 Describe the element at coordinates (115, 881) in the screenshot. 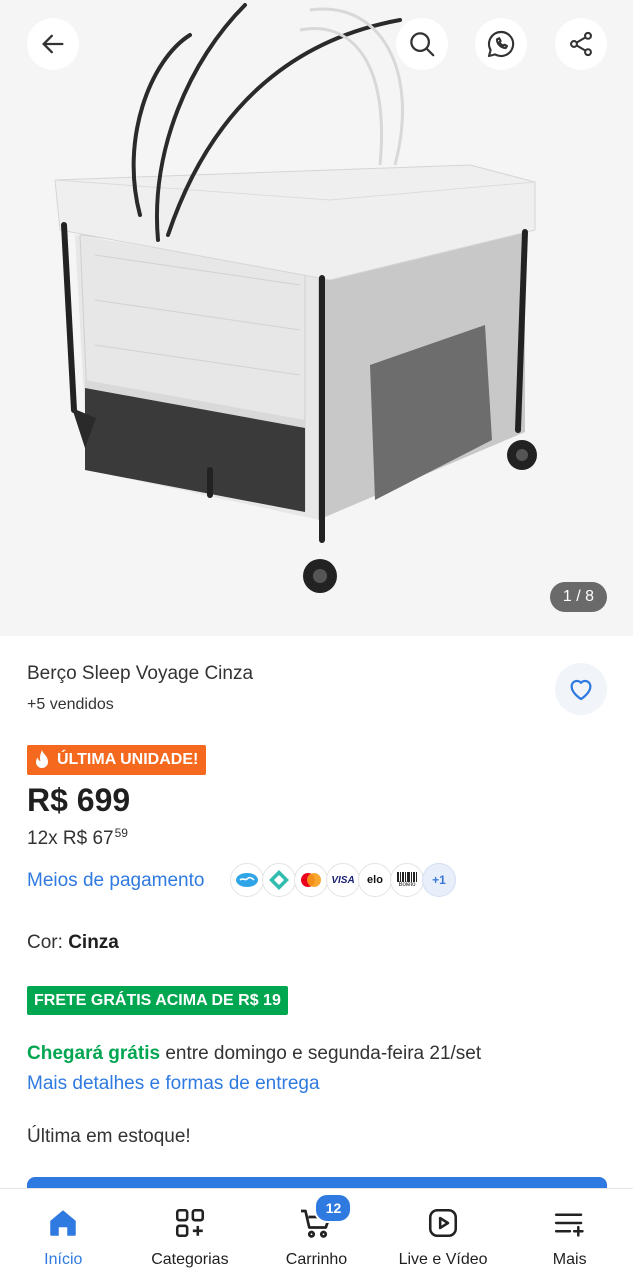

I see `payment-methods-link: Meios de pagamento` at that location.